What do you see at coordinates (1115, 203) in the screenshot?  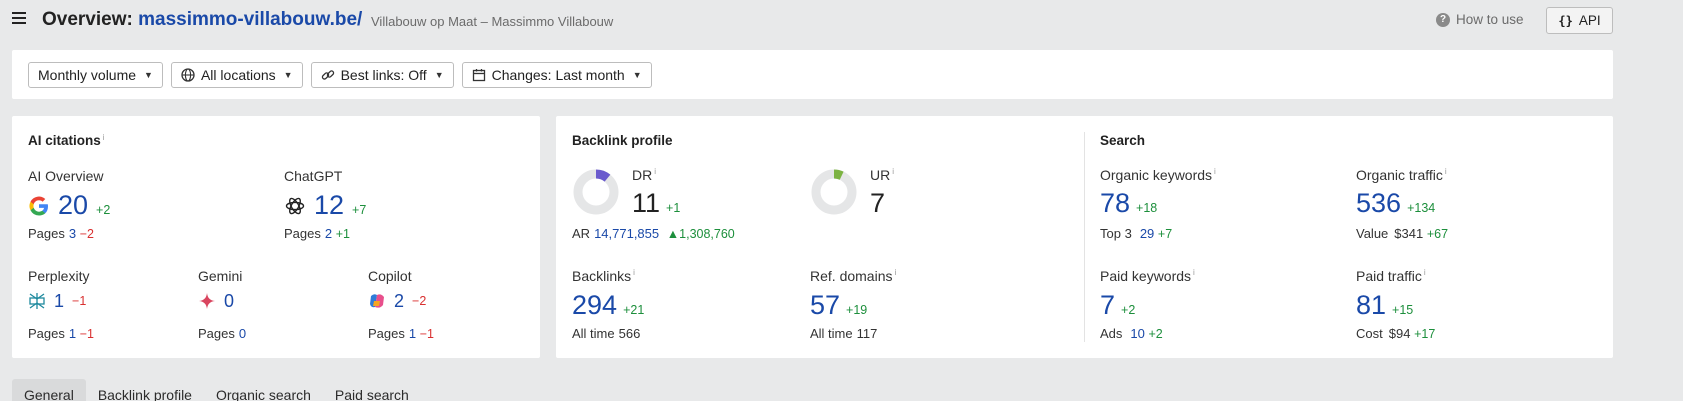 I see `organic-keywords-value: 78` at bounding box center [1115, 203].